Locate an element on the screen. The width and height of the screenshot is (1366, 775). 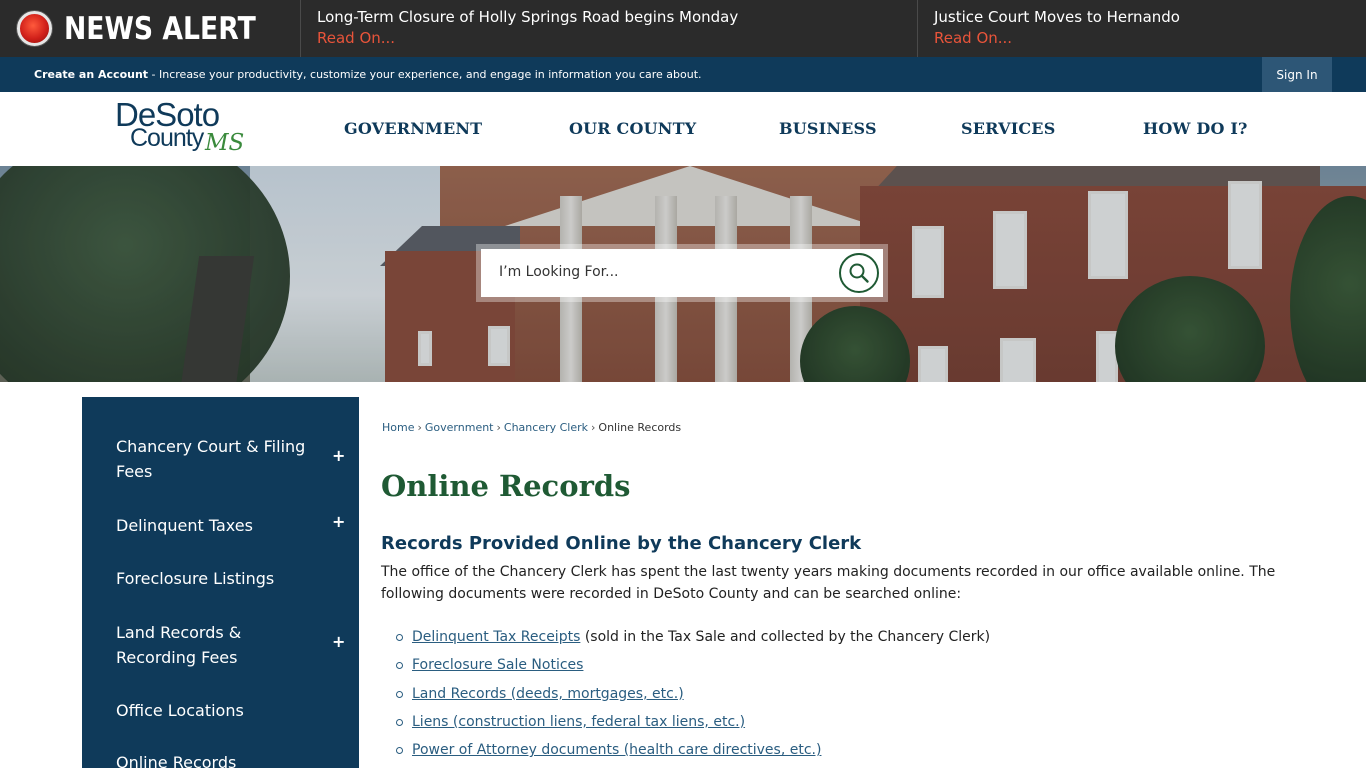
news-alert-title: NEWS ALERT is located at coordinates (150, 28).